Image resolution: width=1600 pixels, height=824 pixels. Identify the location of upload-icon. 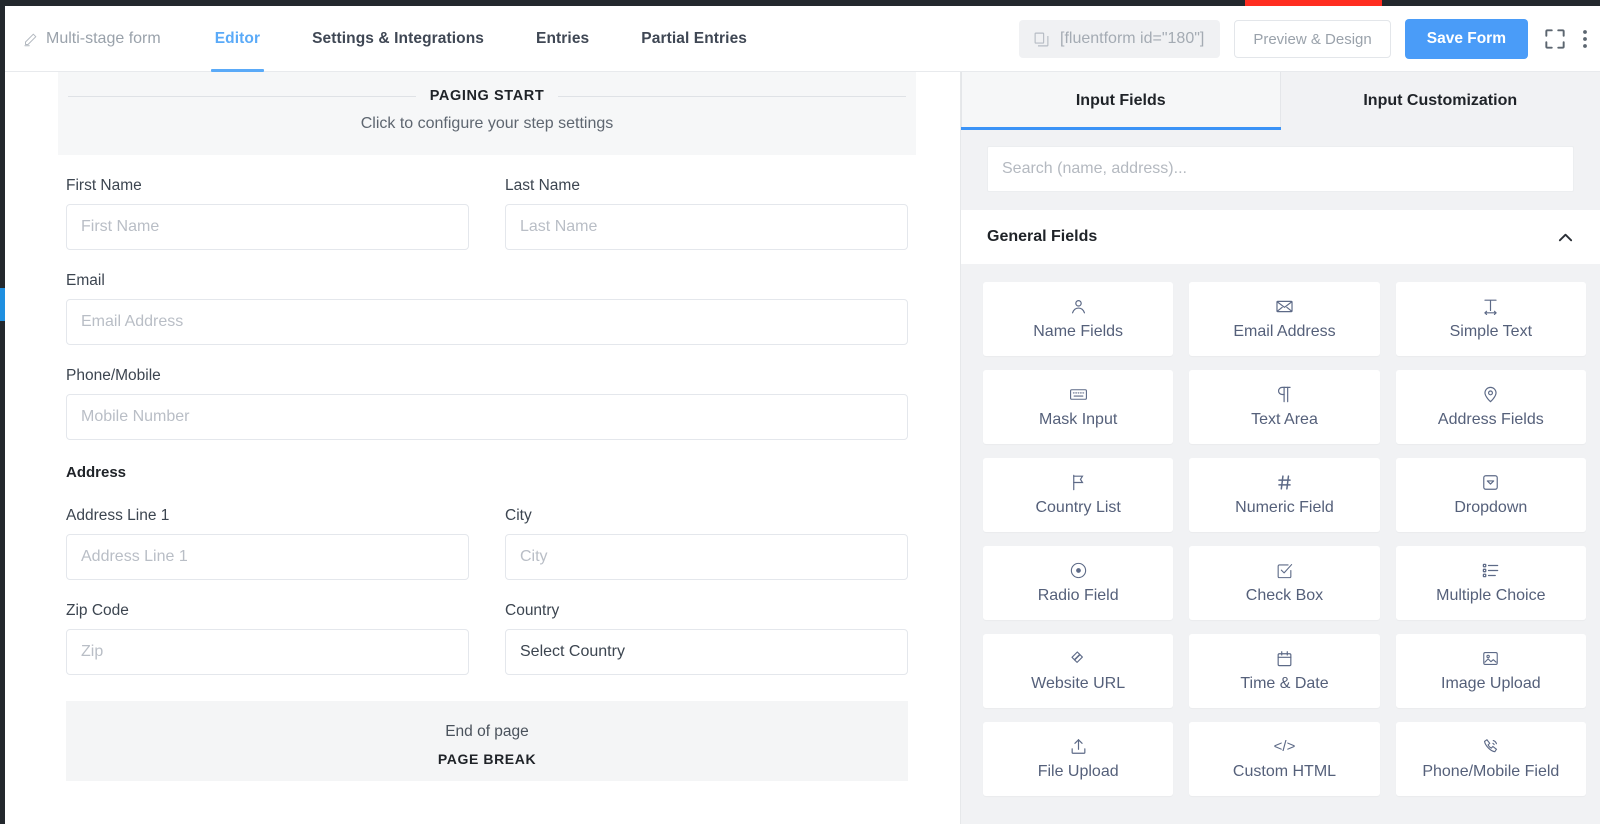
(1078, 746).